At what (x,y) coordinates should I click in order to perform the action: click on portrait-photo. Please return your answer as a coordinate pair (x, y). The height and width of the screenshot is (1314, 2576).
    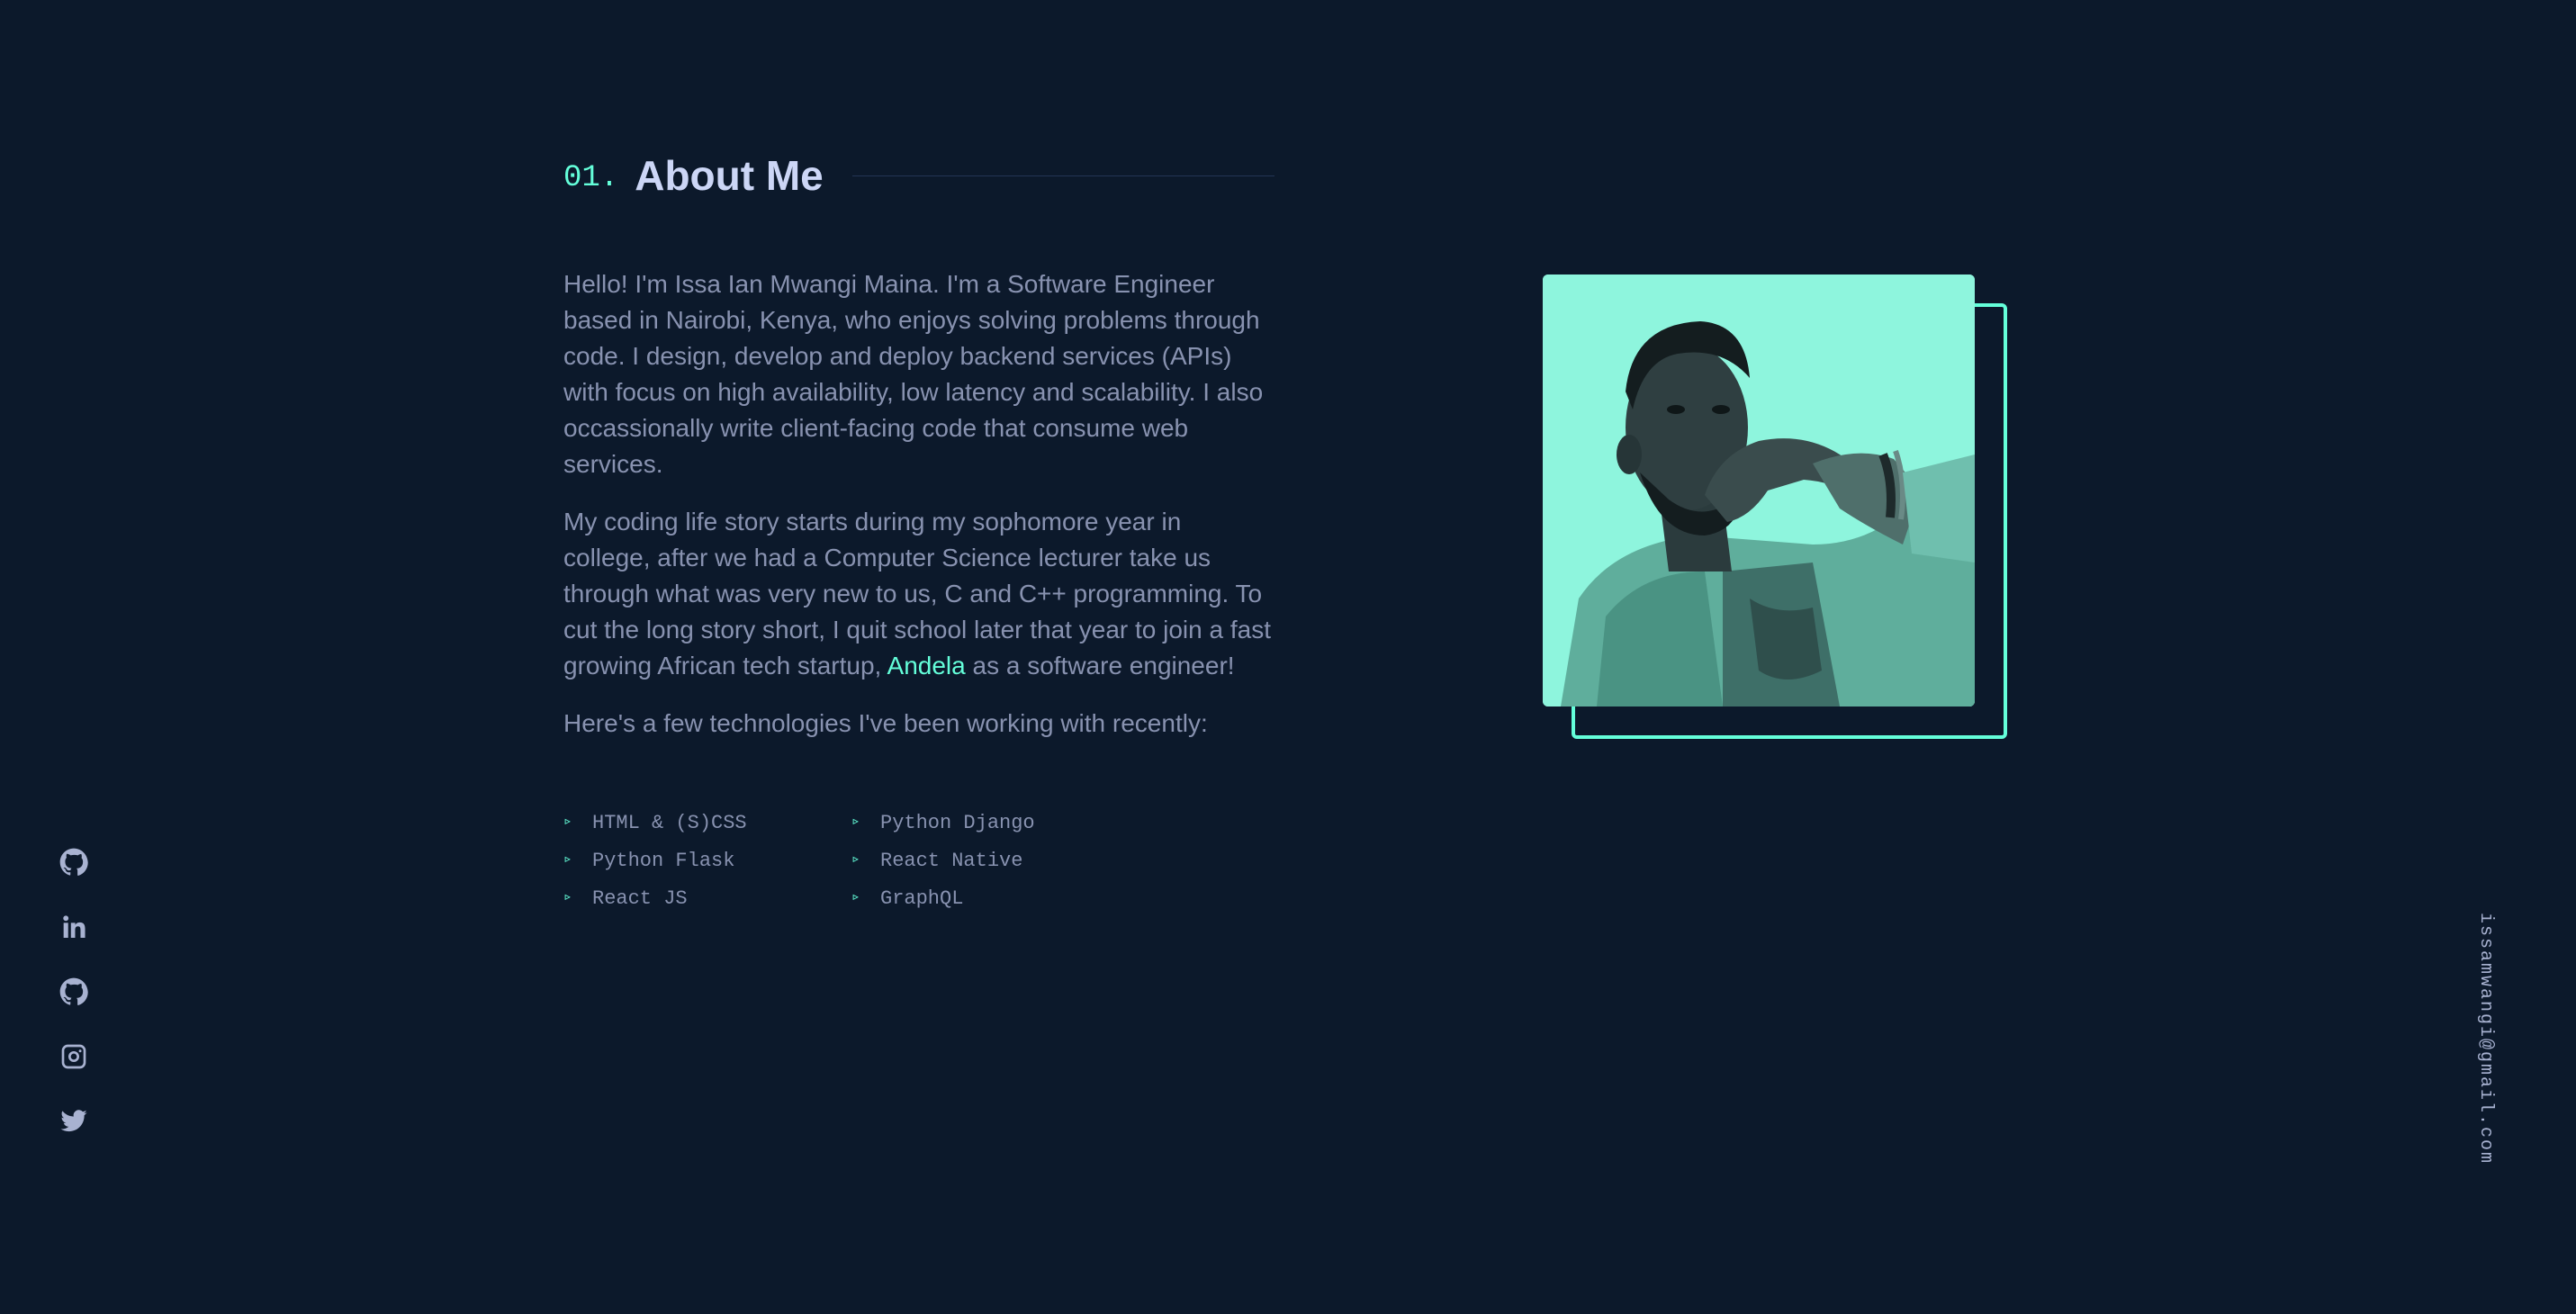
    Looking at the image, I should click on (1759, 490).